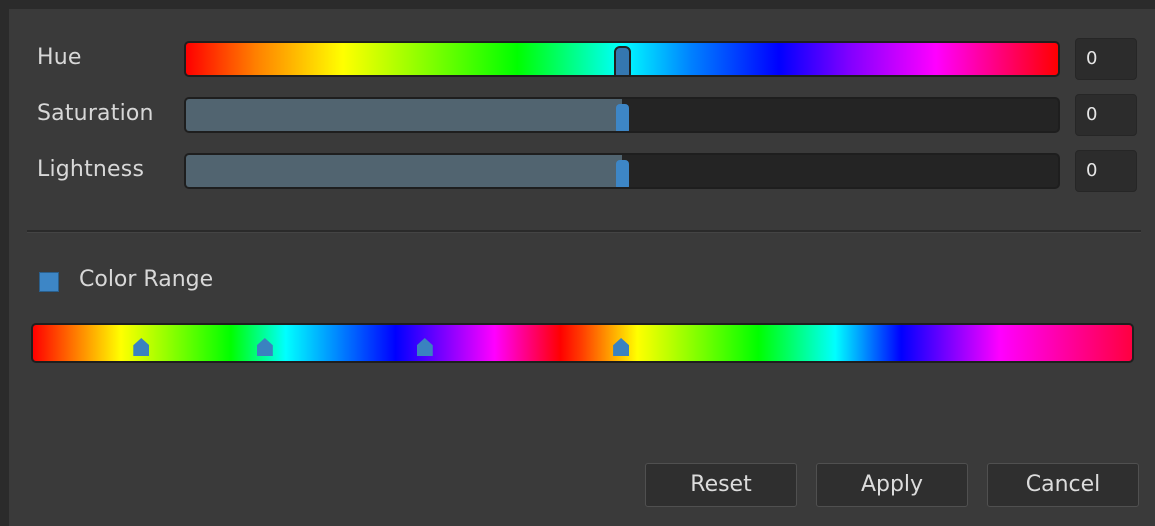 Image resolution: width=1155 pixels, height=526 pixels. What do you see at coordinates (91, 169) in the screenshot?
I see `lightness-label: Lightness` at bounding box center [91, 169].